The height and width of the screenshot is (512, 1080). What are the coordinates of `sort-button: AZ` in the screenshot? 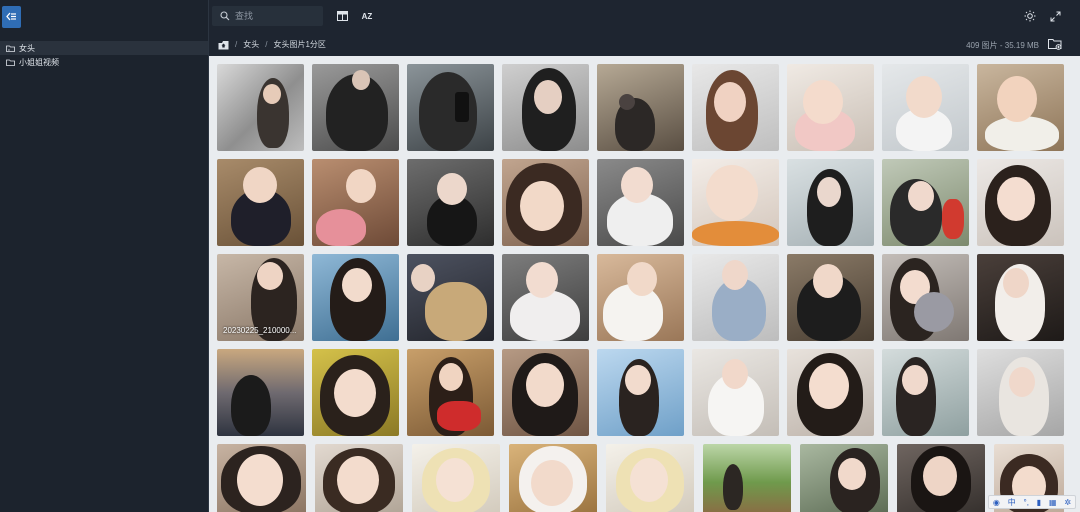 It's located at (367, 16).